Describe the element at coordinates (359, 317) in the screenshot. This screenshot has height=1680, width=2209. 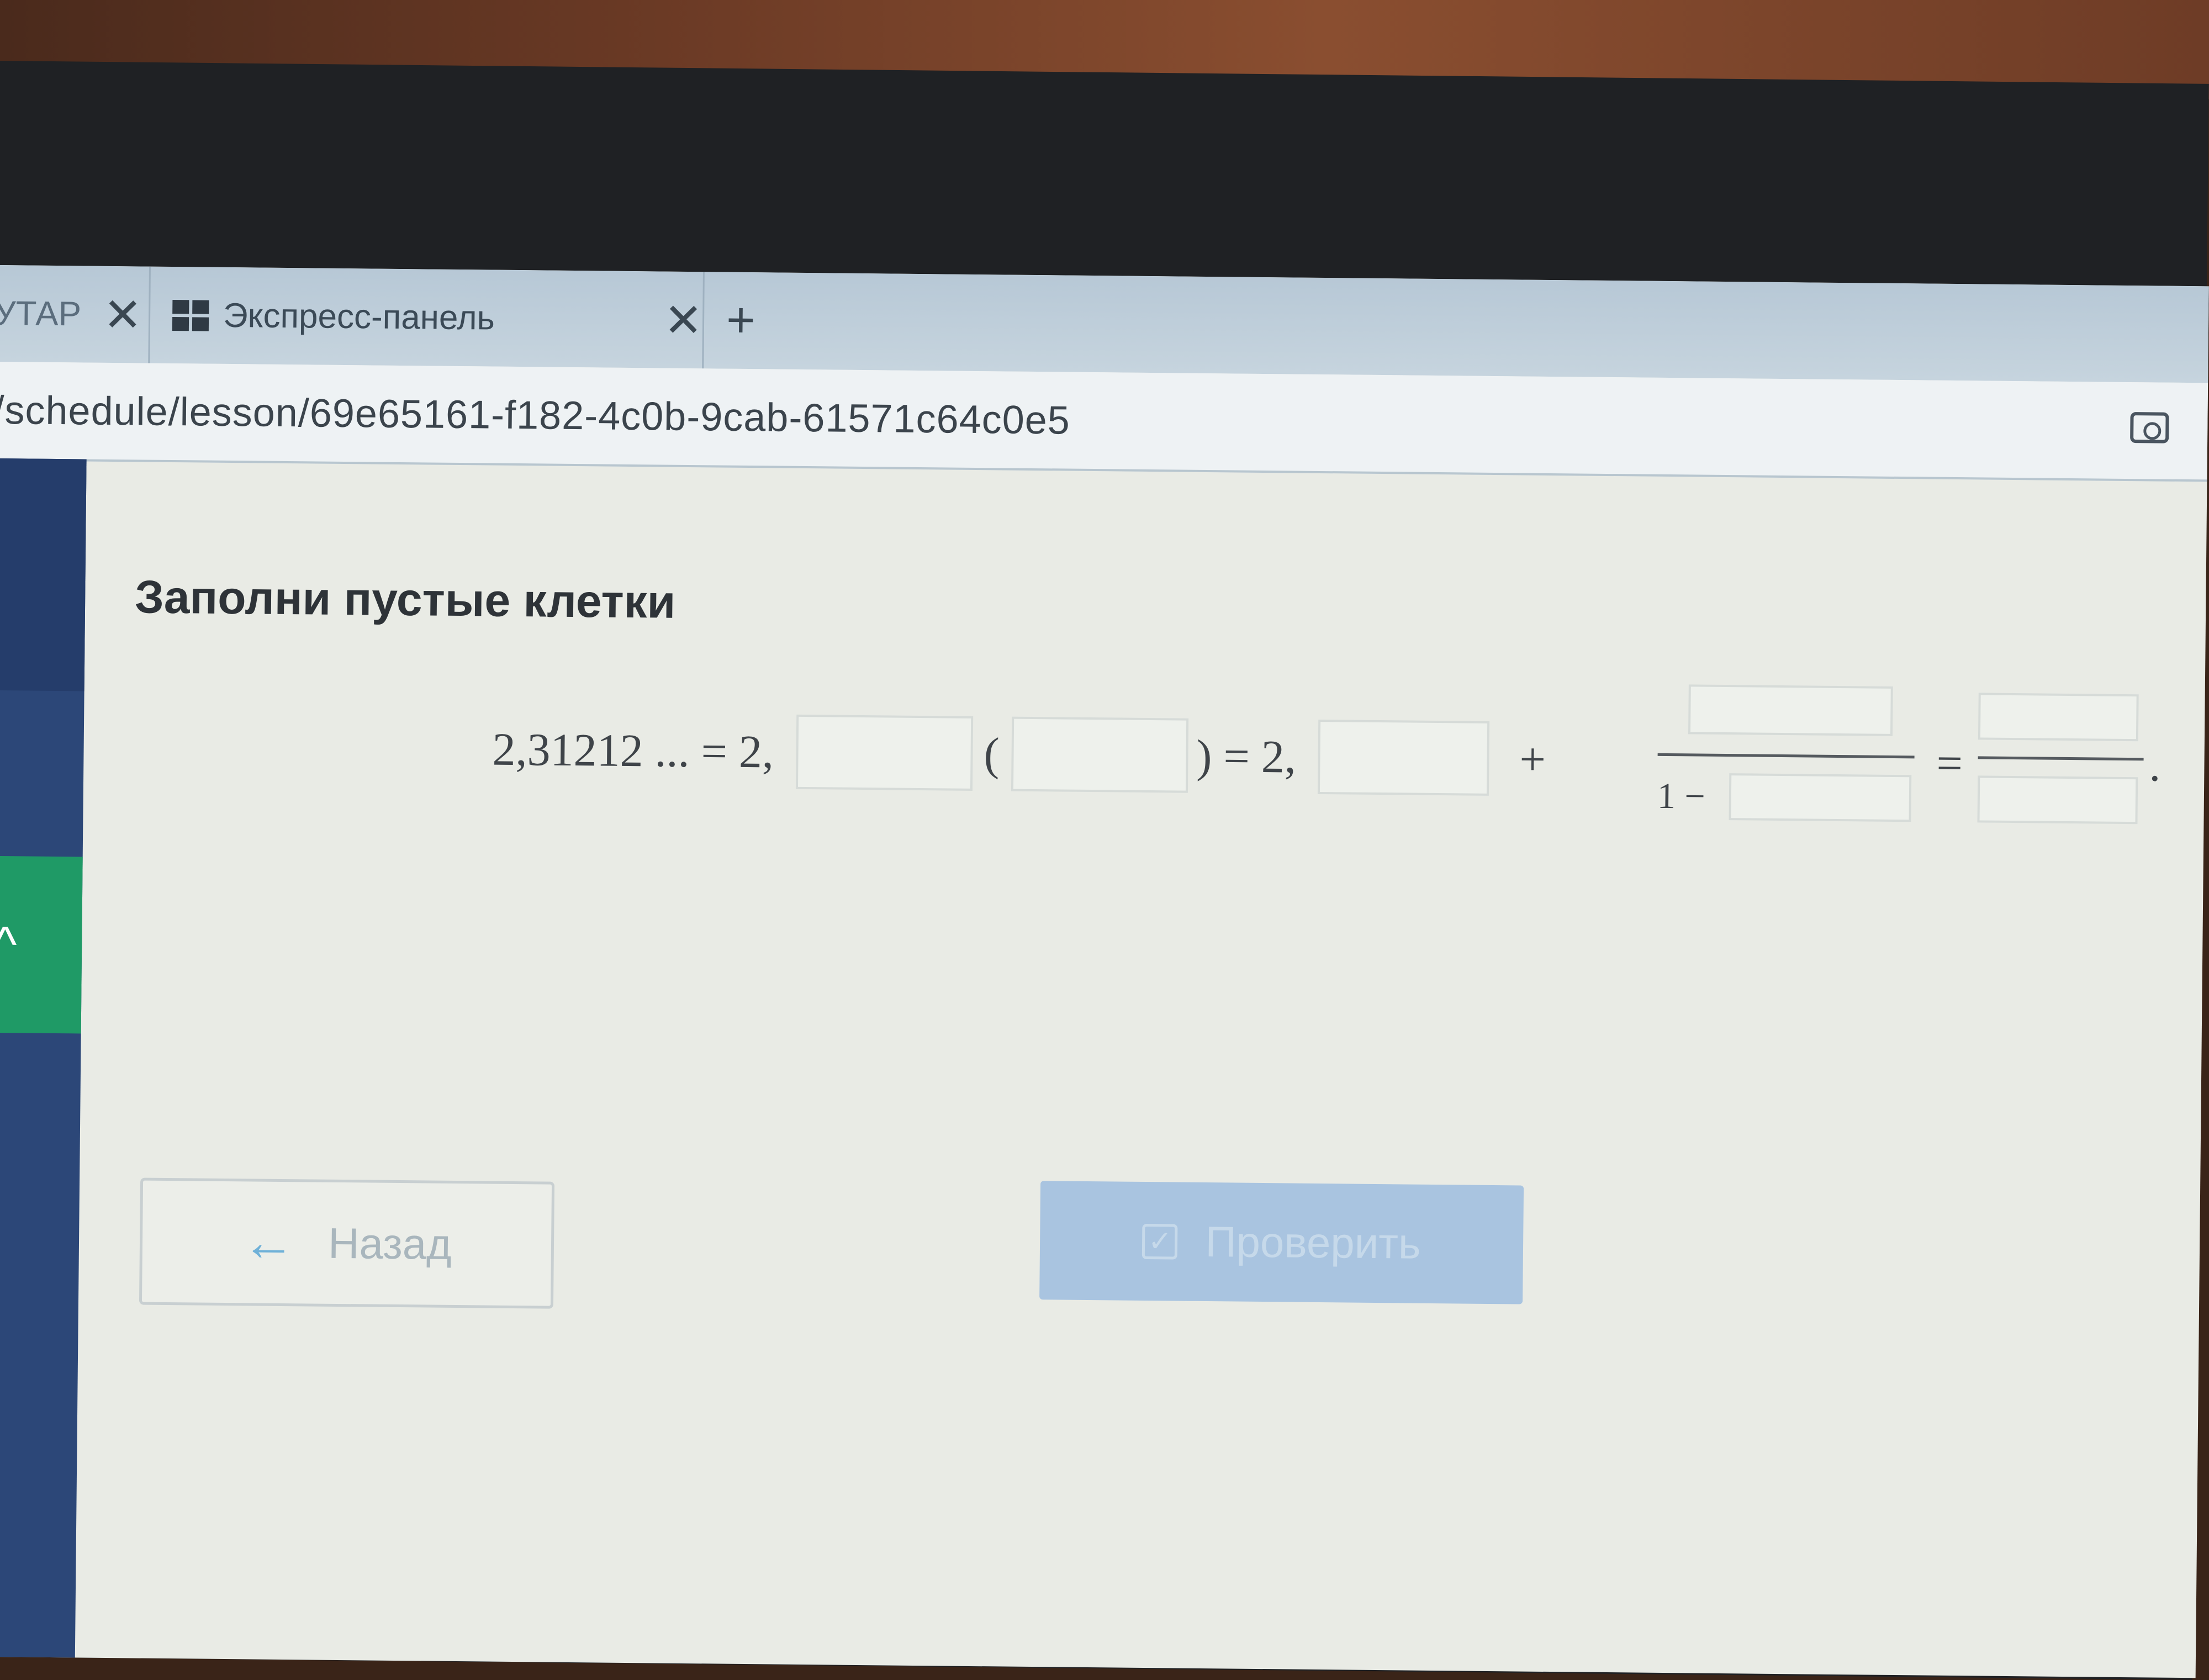
I see `tab-label: Экспресс-панель` at that location.